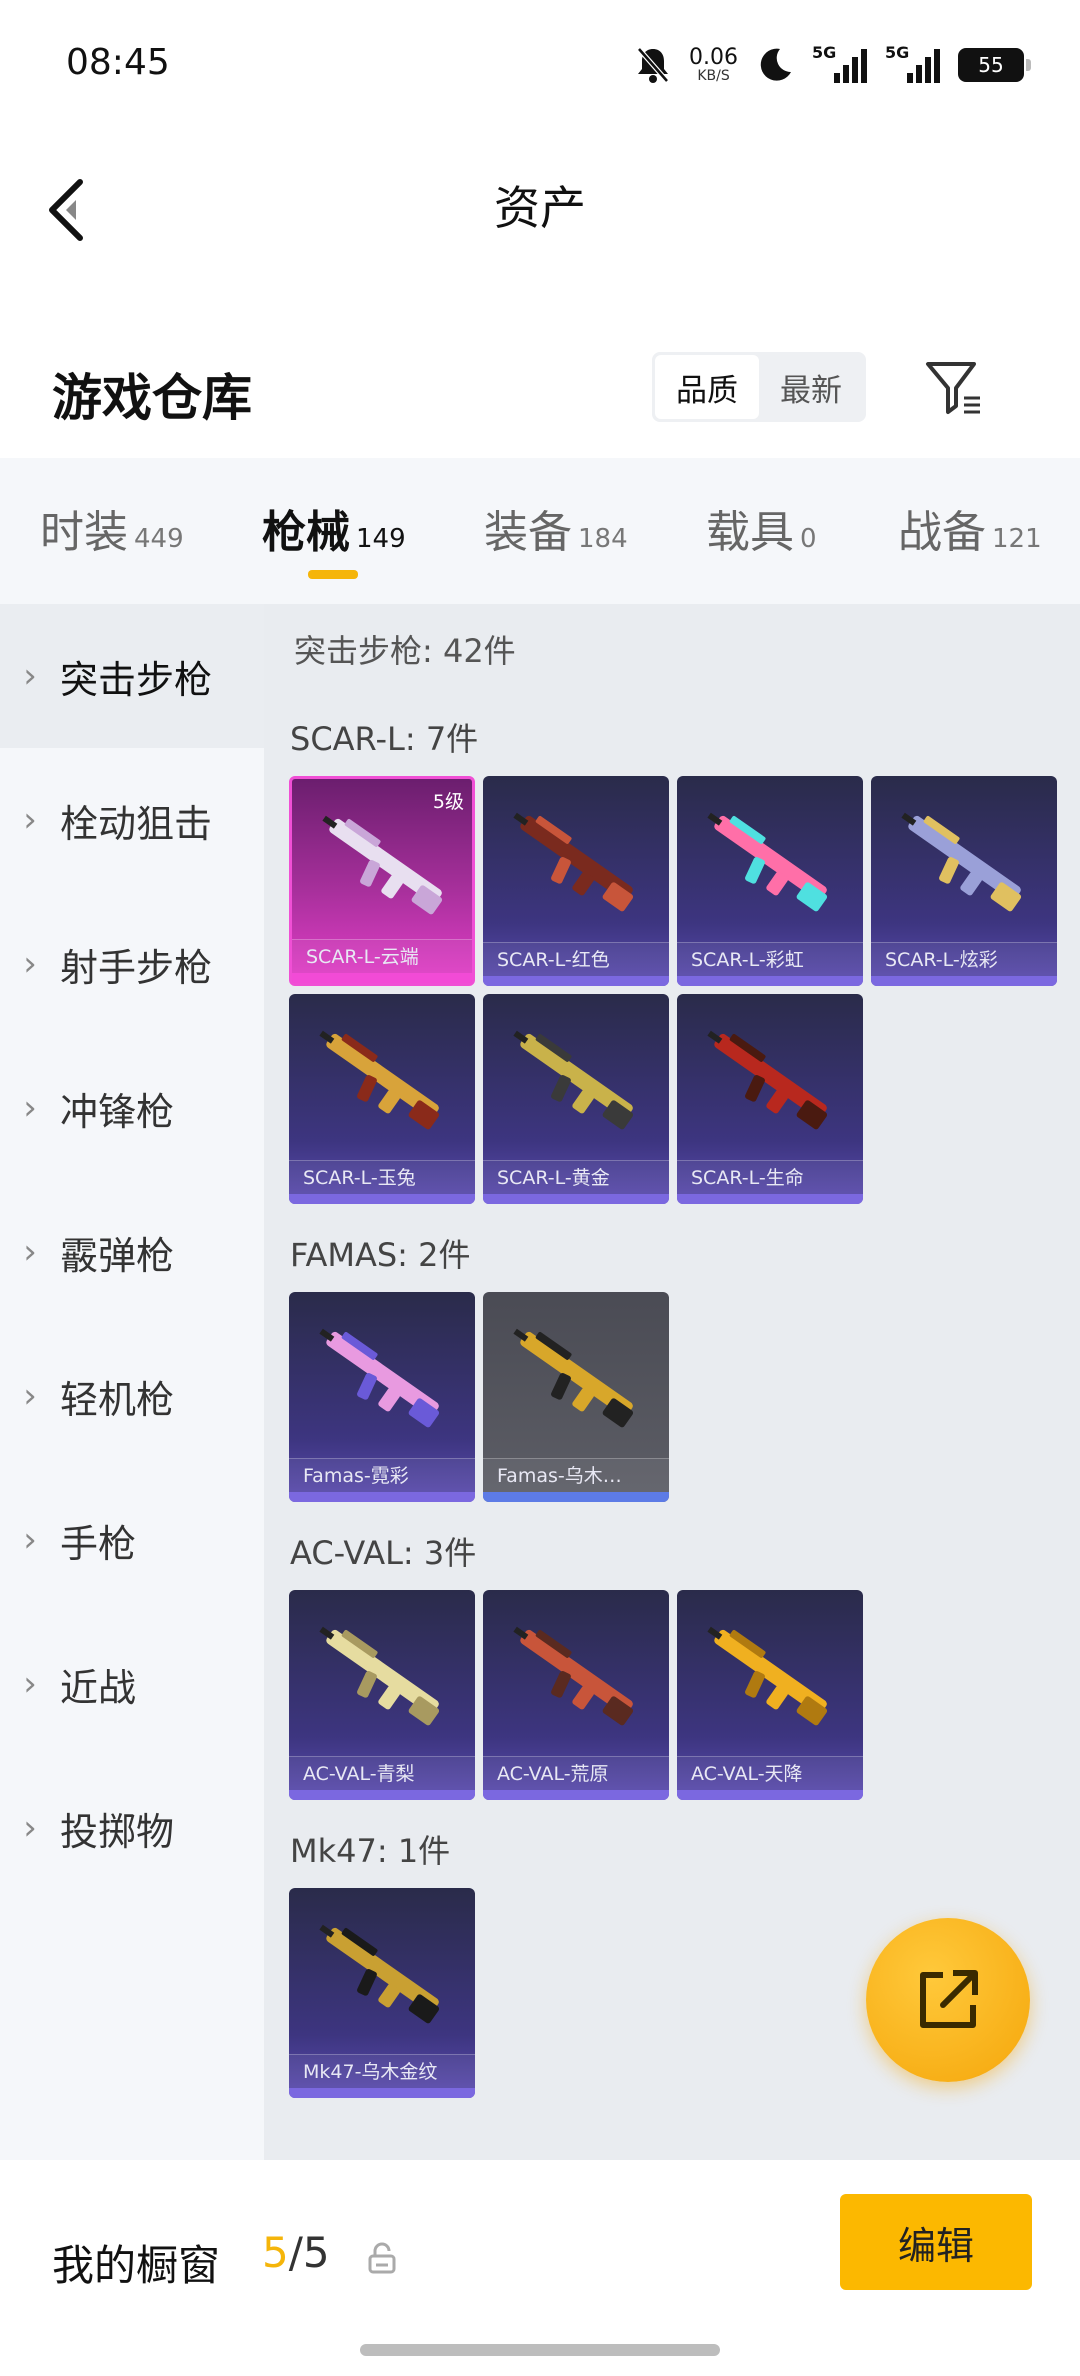 This screenshot has height=2376, width=1080. I want to click on weapon-card: Mk47-乌木金纹, so click(382, 1993).